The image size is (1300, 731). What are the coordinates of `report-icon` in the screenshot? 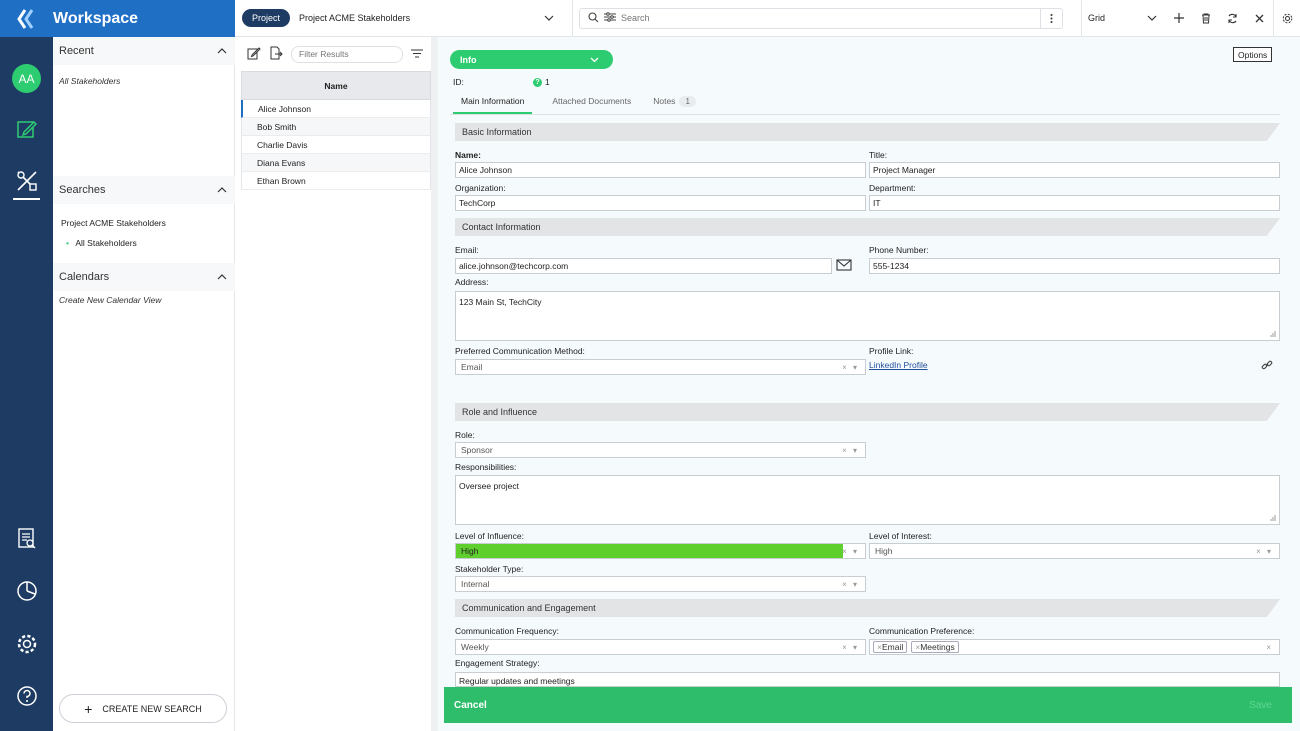 It's located at (26, 539).